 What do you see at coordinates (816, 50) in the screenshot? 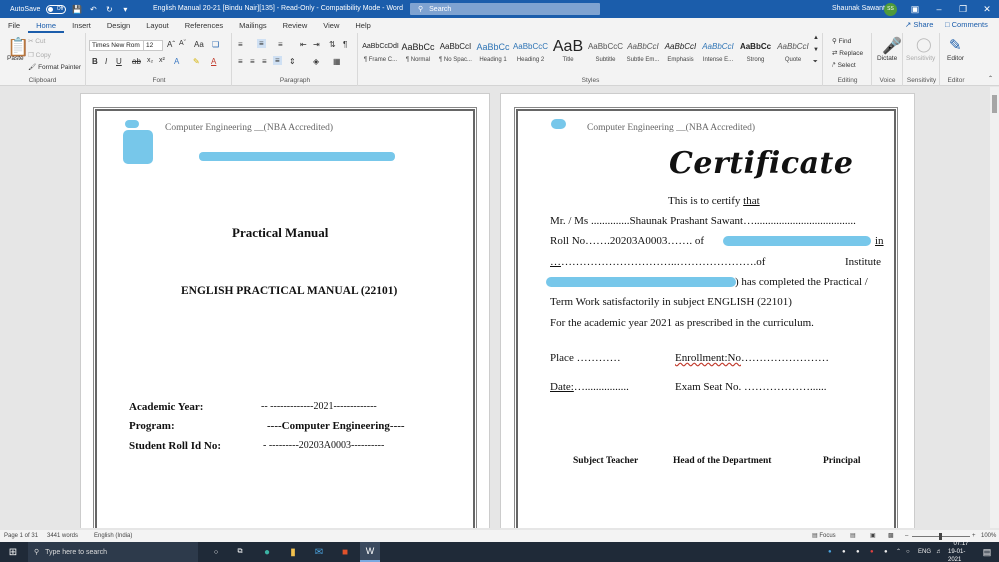
I see `styles-scroll-down-icon: ▼` at bounding box center [816, 50].